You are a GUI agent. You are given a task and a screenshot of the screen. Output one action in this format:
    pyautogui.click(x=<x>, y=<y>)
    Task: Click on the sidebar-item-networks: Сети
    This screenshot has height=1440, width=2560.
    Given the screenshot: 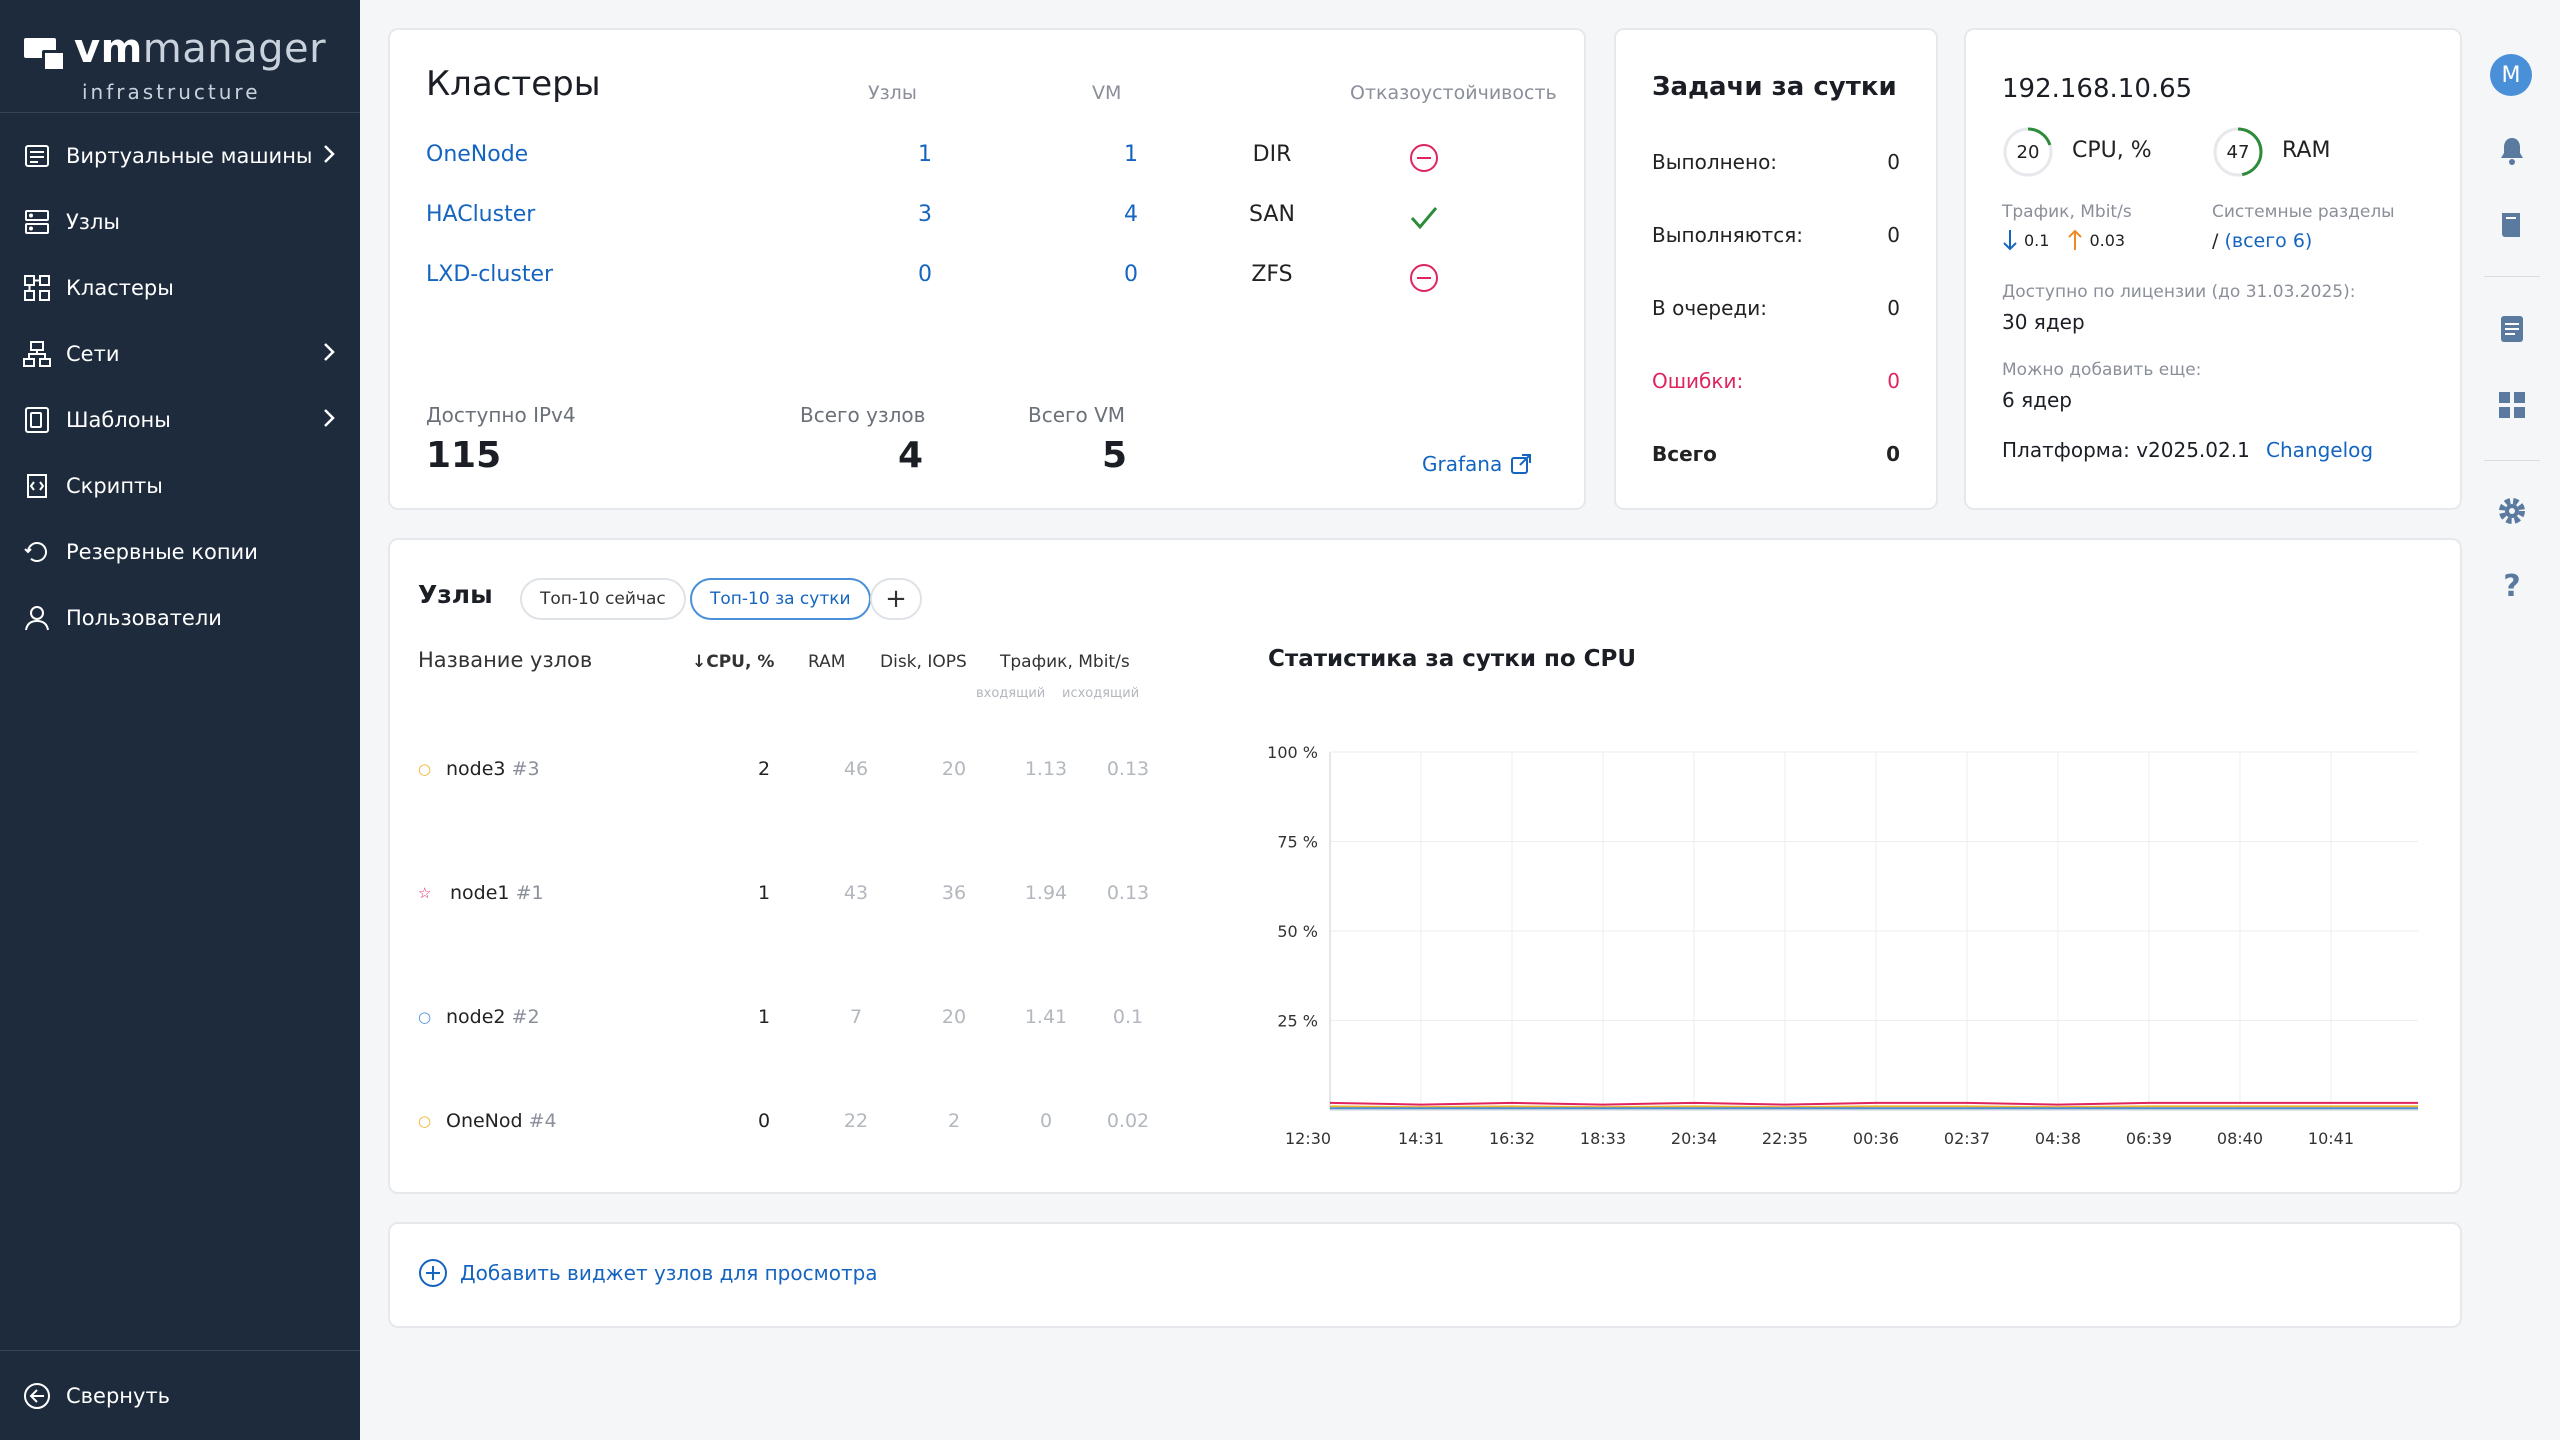 What is the action you would take?
    pyautogui.click(x=180, y=354)
    